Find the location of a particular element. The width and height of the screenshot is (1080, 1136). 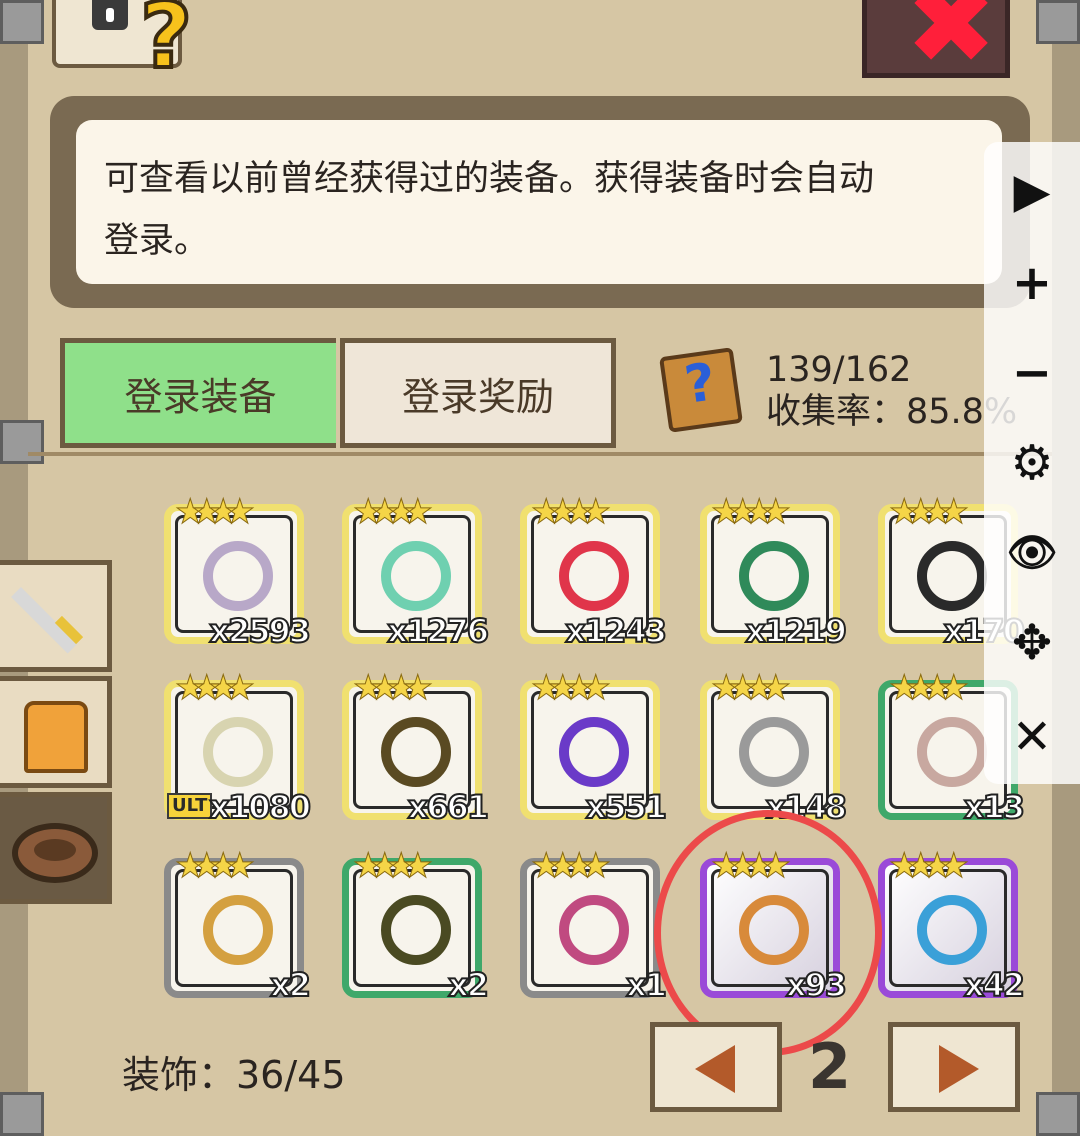

item-quantity: x661 is located at coordinates (448, 807).